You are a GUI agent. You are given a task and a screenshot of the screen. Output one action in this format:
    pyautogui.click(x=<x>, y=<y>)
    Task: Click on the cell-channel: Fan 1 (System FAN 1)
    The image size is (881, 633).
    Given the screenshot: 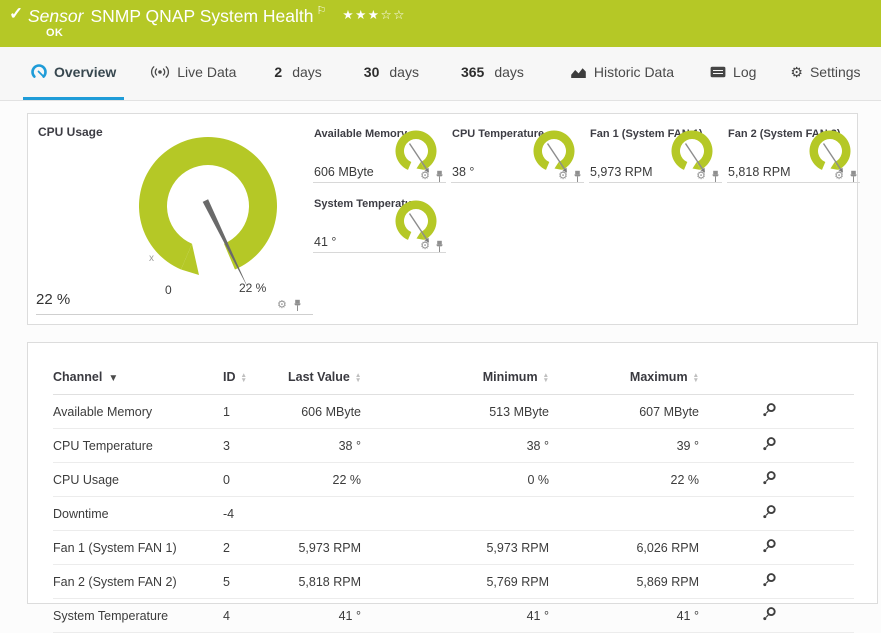 What is the action you would take?
    pyautogui.click(x=138, y=547)
    